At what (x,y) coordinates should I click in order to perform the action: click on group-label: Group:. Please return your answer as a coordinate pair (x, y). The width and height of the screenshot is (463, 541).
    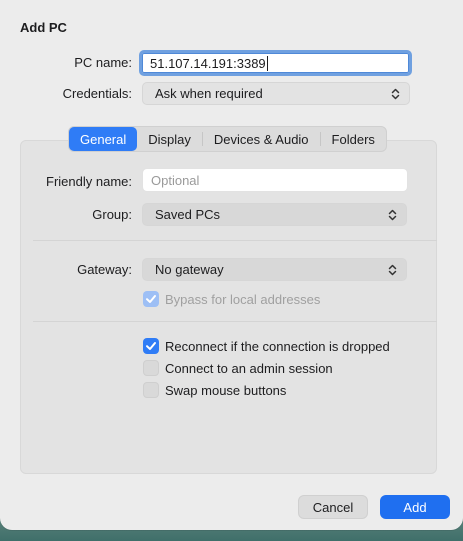
    Looking at the image, I should click on (112, 214).